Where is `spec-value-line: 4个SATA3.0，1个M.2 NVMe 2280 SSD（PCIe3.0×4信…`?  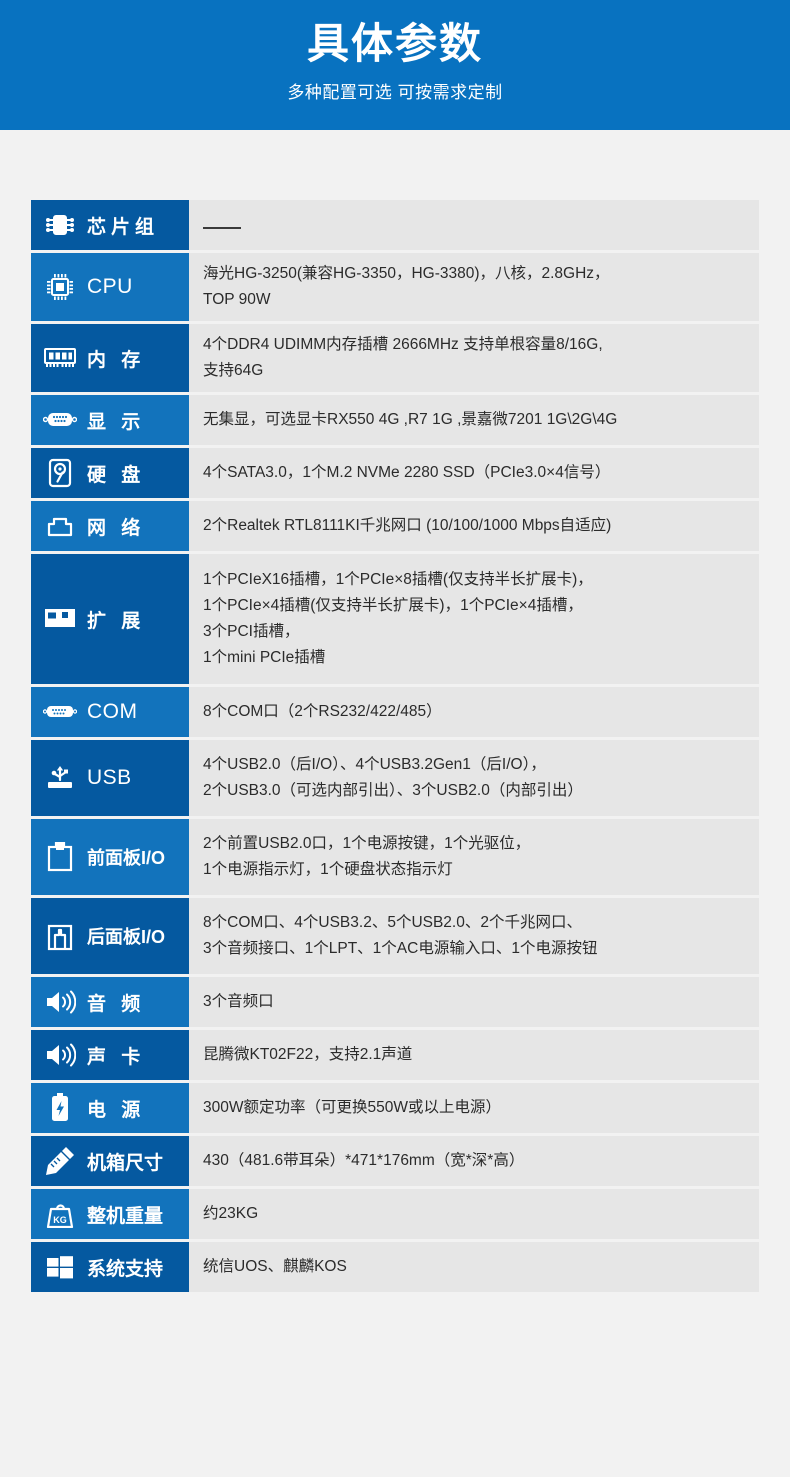
spec-value-line: 4个SATA3.0，1个M.2 NVMe 2280 SSD（PCIe3.0×4信… is located at coordinates (407, 472).